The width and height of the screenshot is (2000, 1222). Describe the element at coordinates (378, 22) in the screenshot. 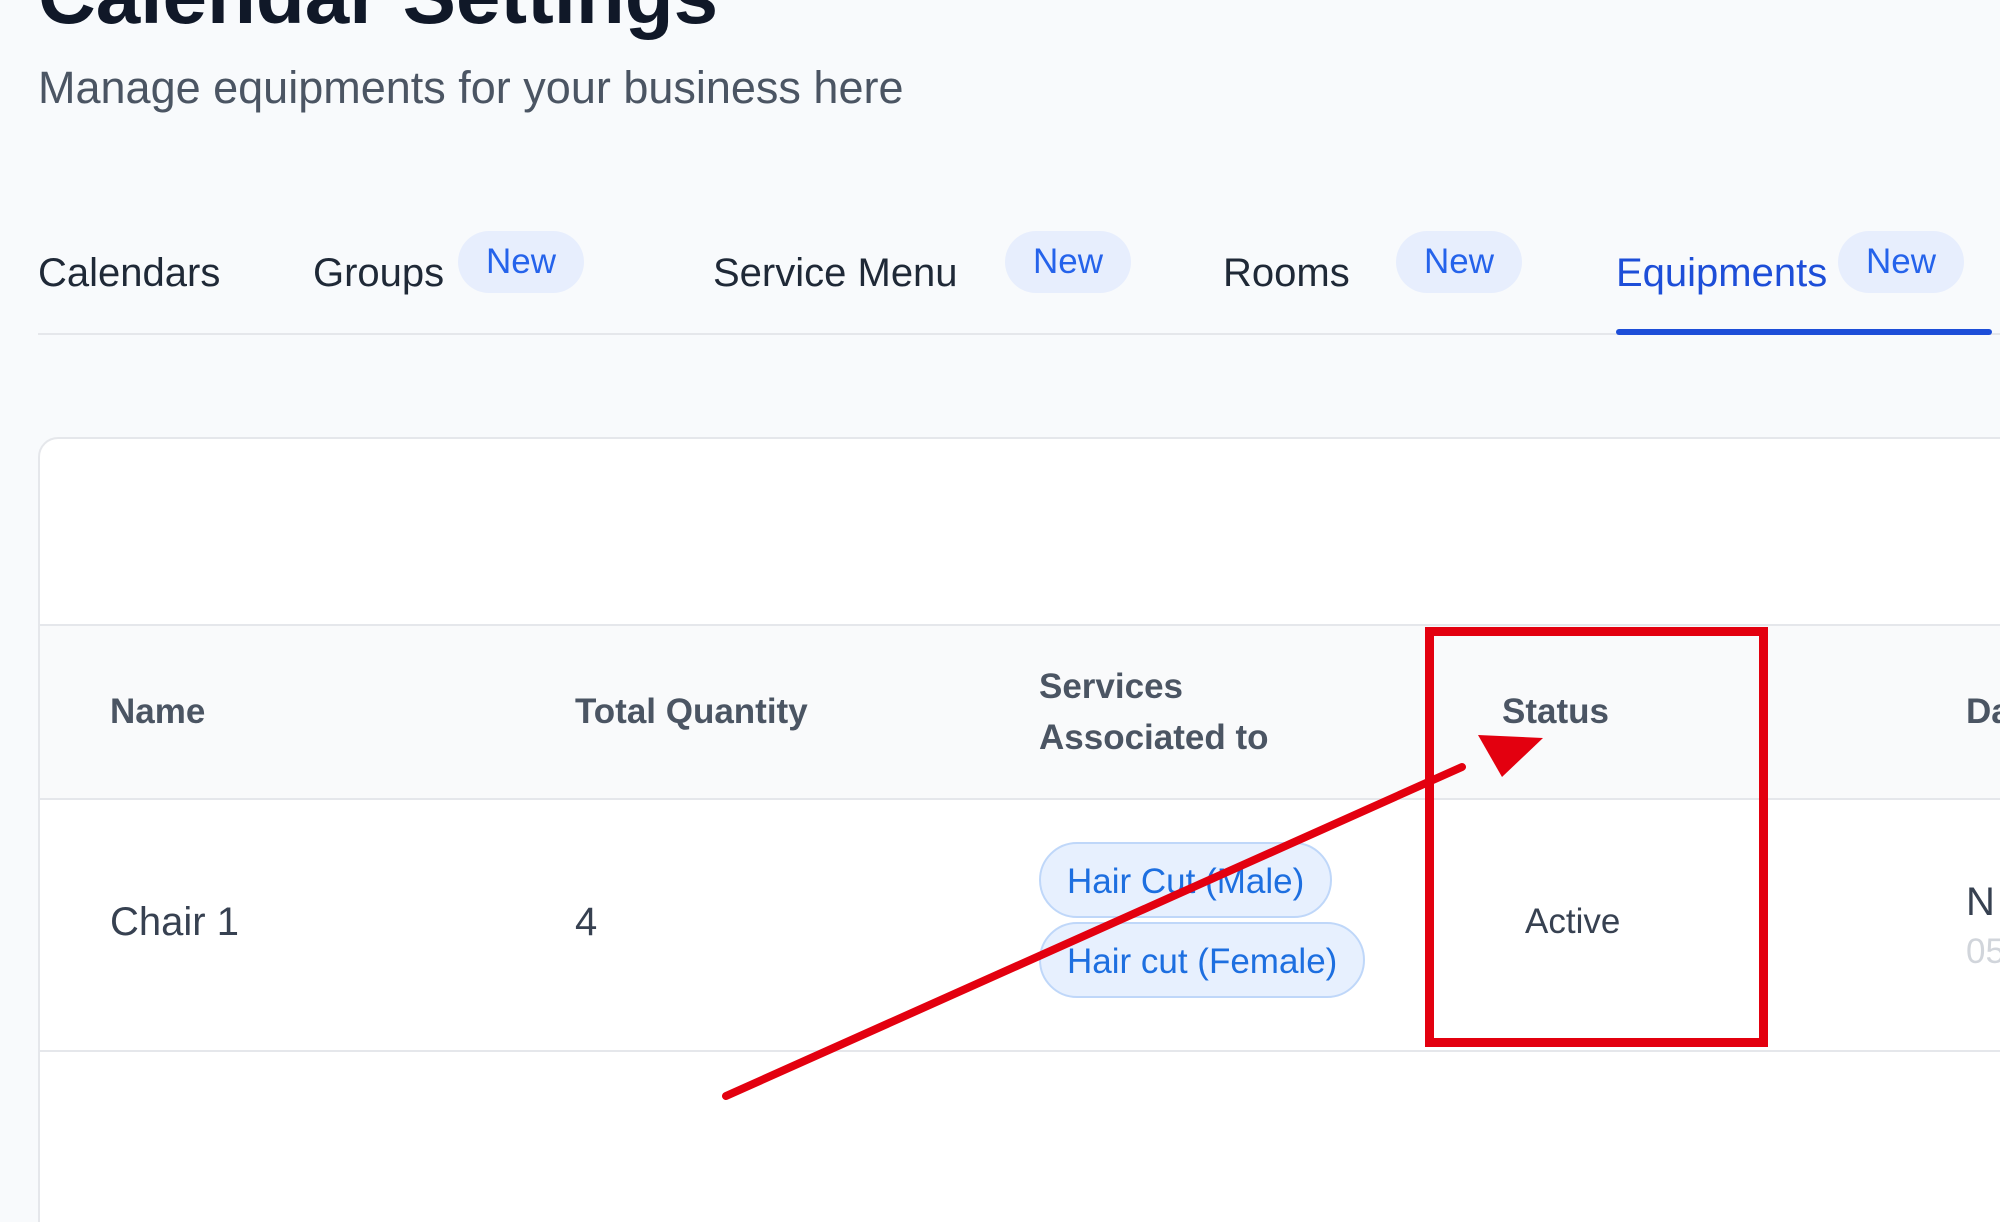

I see `page-title: Calendar Settings` at that location.